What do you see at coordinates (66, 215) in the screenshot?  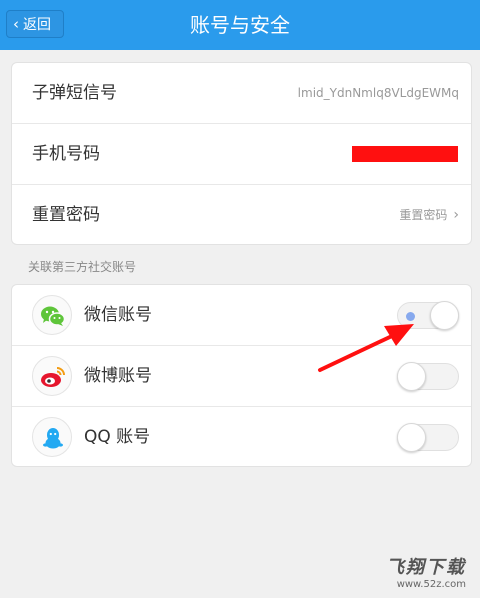 I see `reset-password-label: 重置密码` at bounding box center [66, 215].